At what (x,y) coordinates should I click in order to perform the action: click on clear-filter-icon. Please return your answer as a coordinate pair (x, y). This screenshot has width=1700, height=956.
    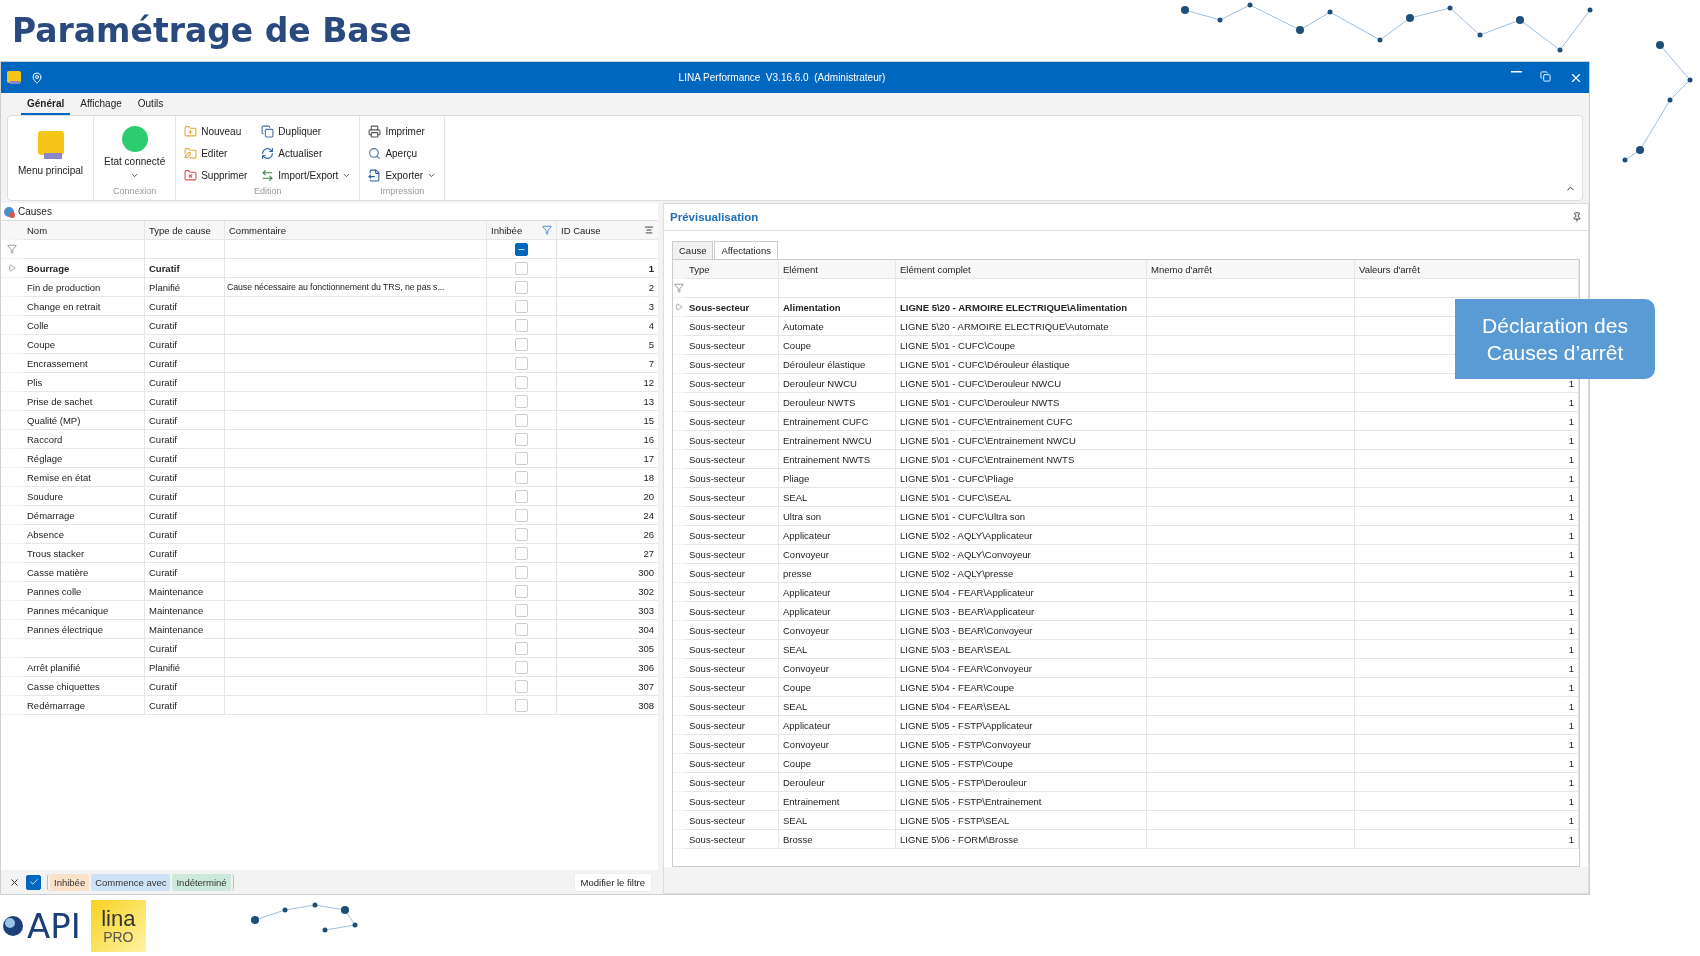
    Looking at the image, I should click on (14, 882).